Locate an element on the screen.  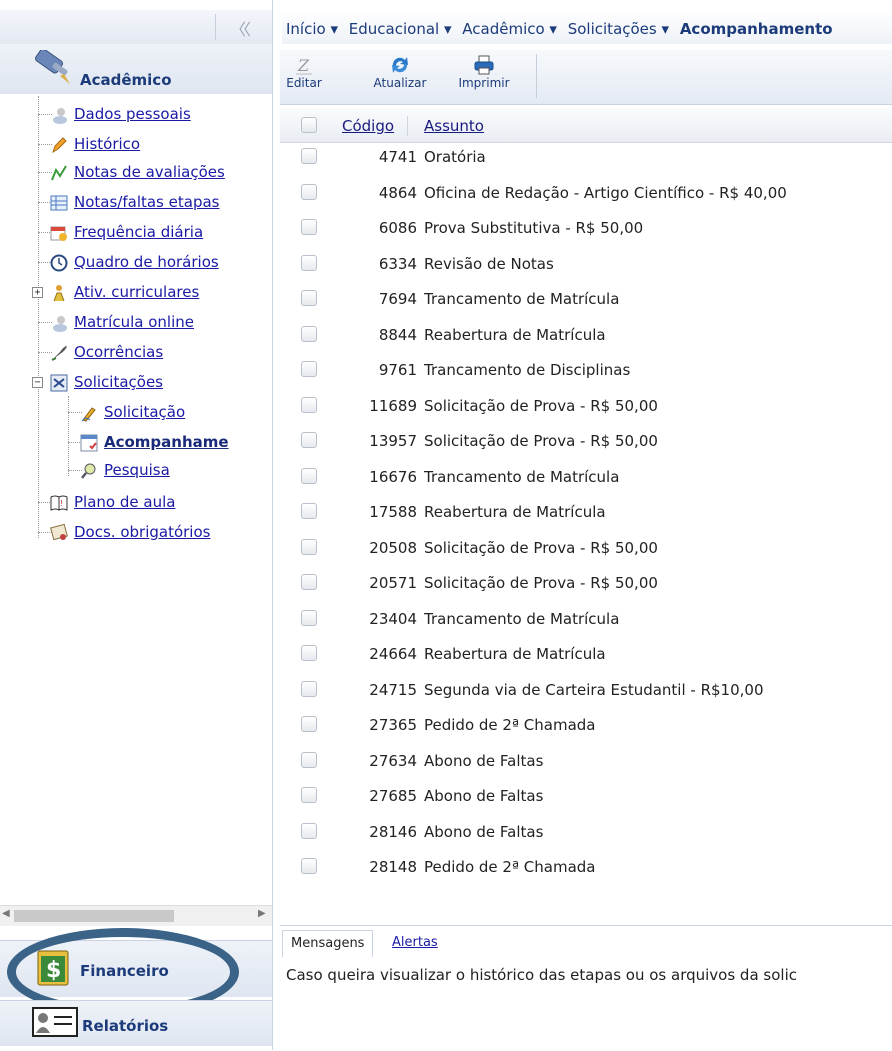
table-row: 17588 Reabertura de Matrícula is located at coordinates (586, 512).